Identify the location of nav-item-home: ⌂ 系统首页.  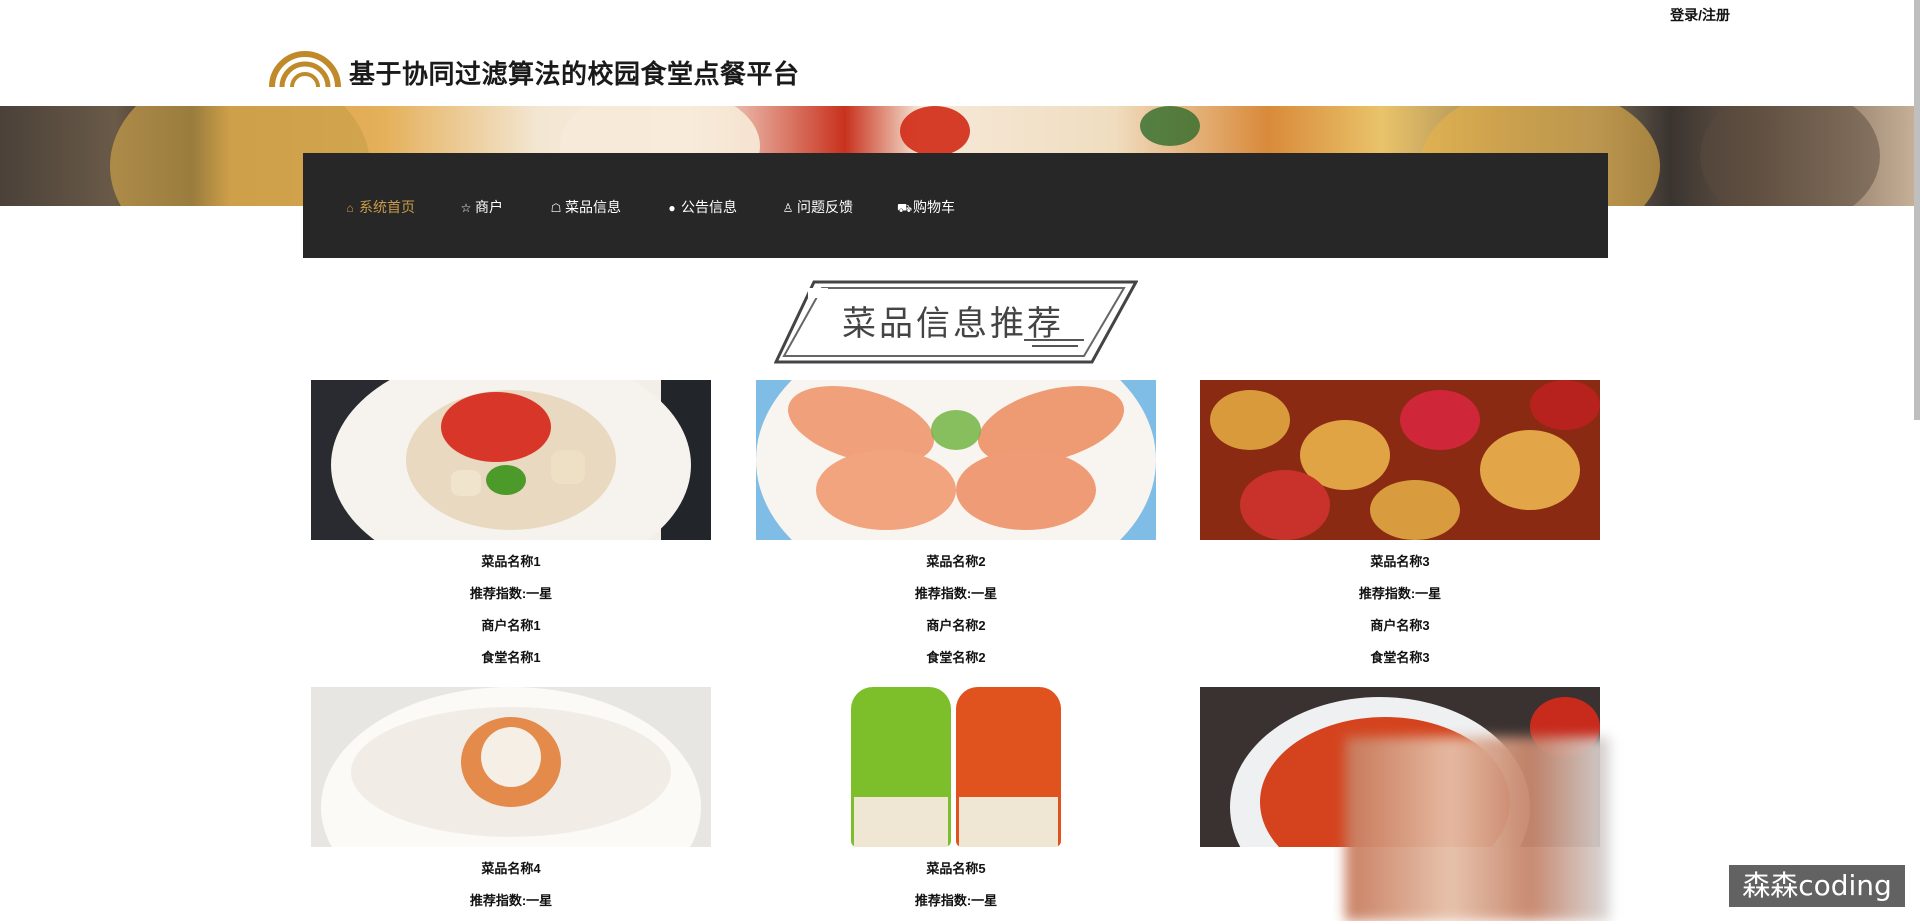
(379, 207).